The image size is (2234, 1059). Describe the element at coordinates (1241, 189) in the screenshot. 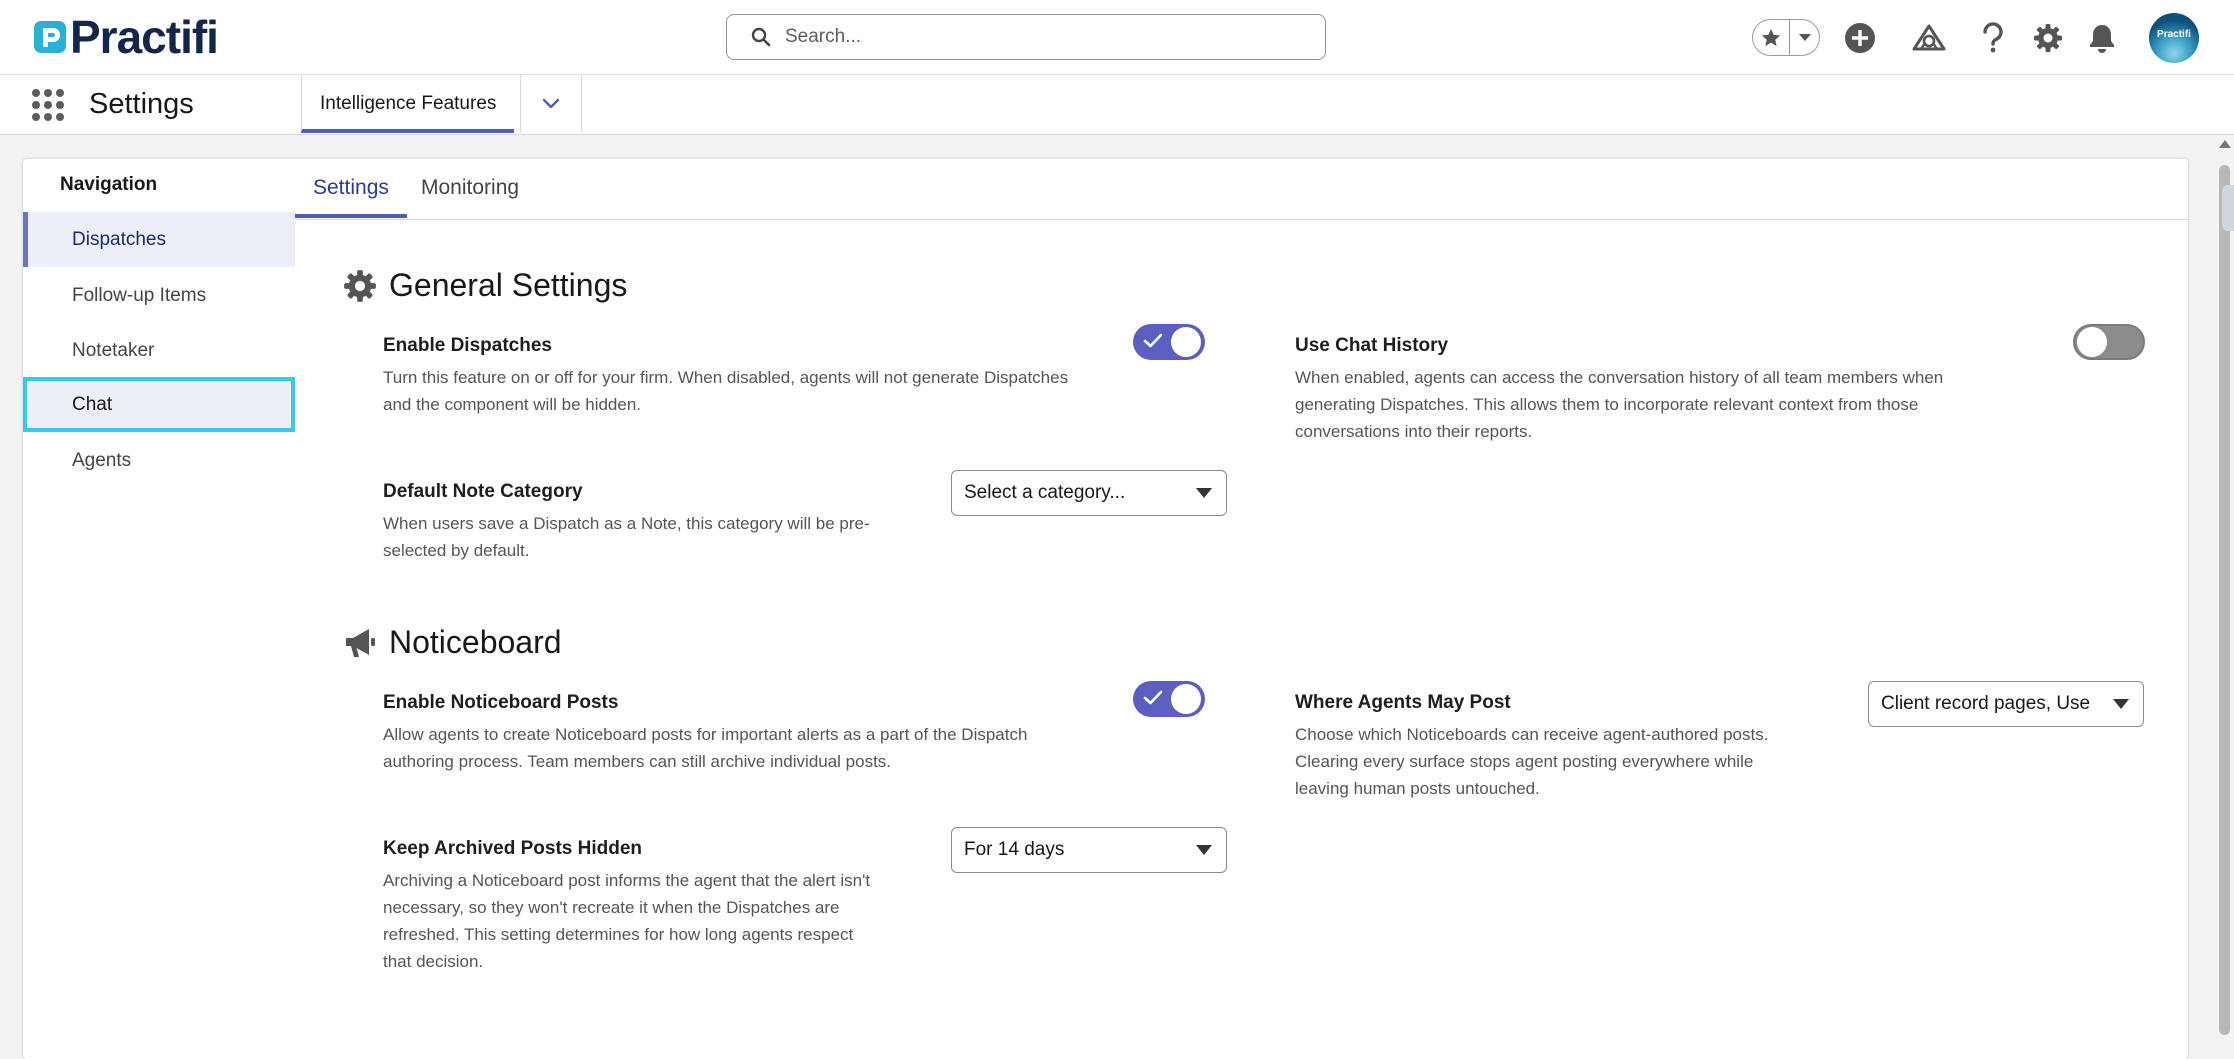

I see `content-tabs: Settings Monitoring` at that location.